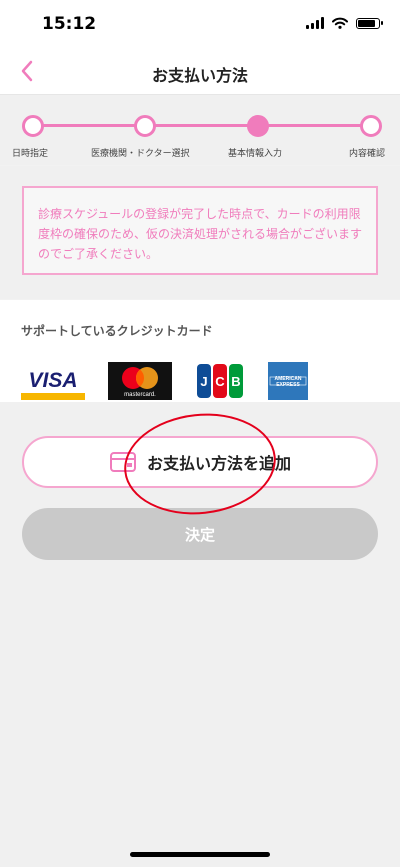 This screenshot has width=400, height=867. Describe the element at coordinates (199, 75) in the screenshot. I see `page-title: お支払い方法` at that location.